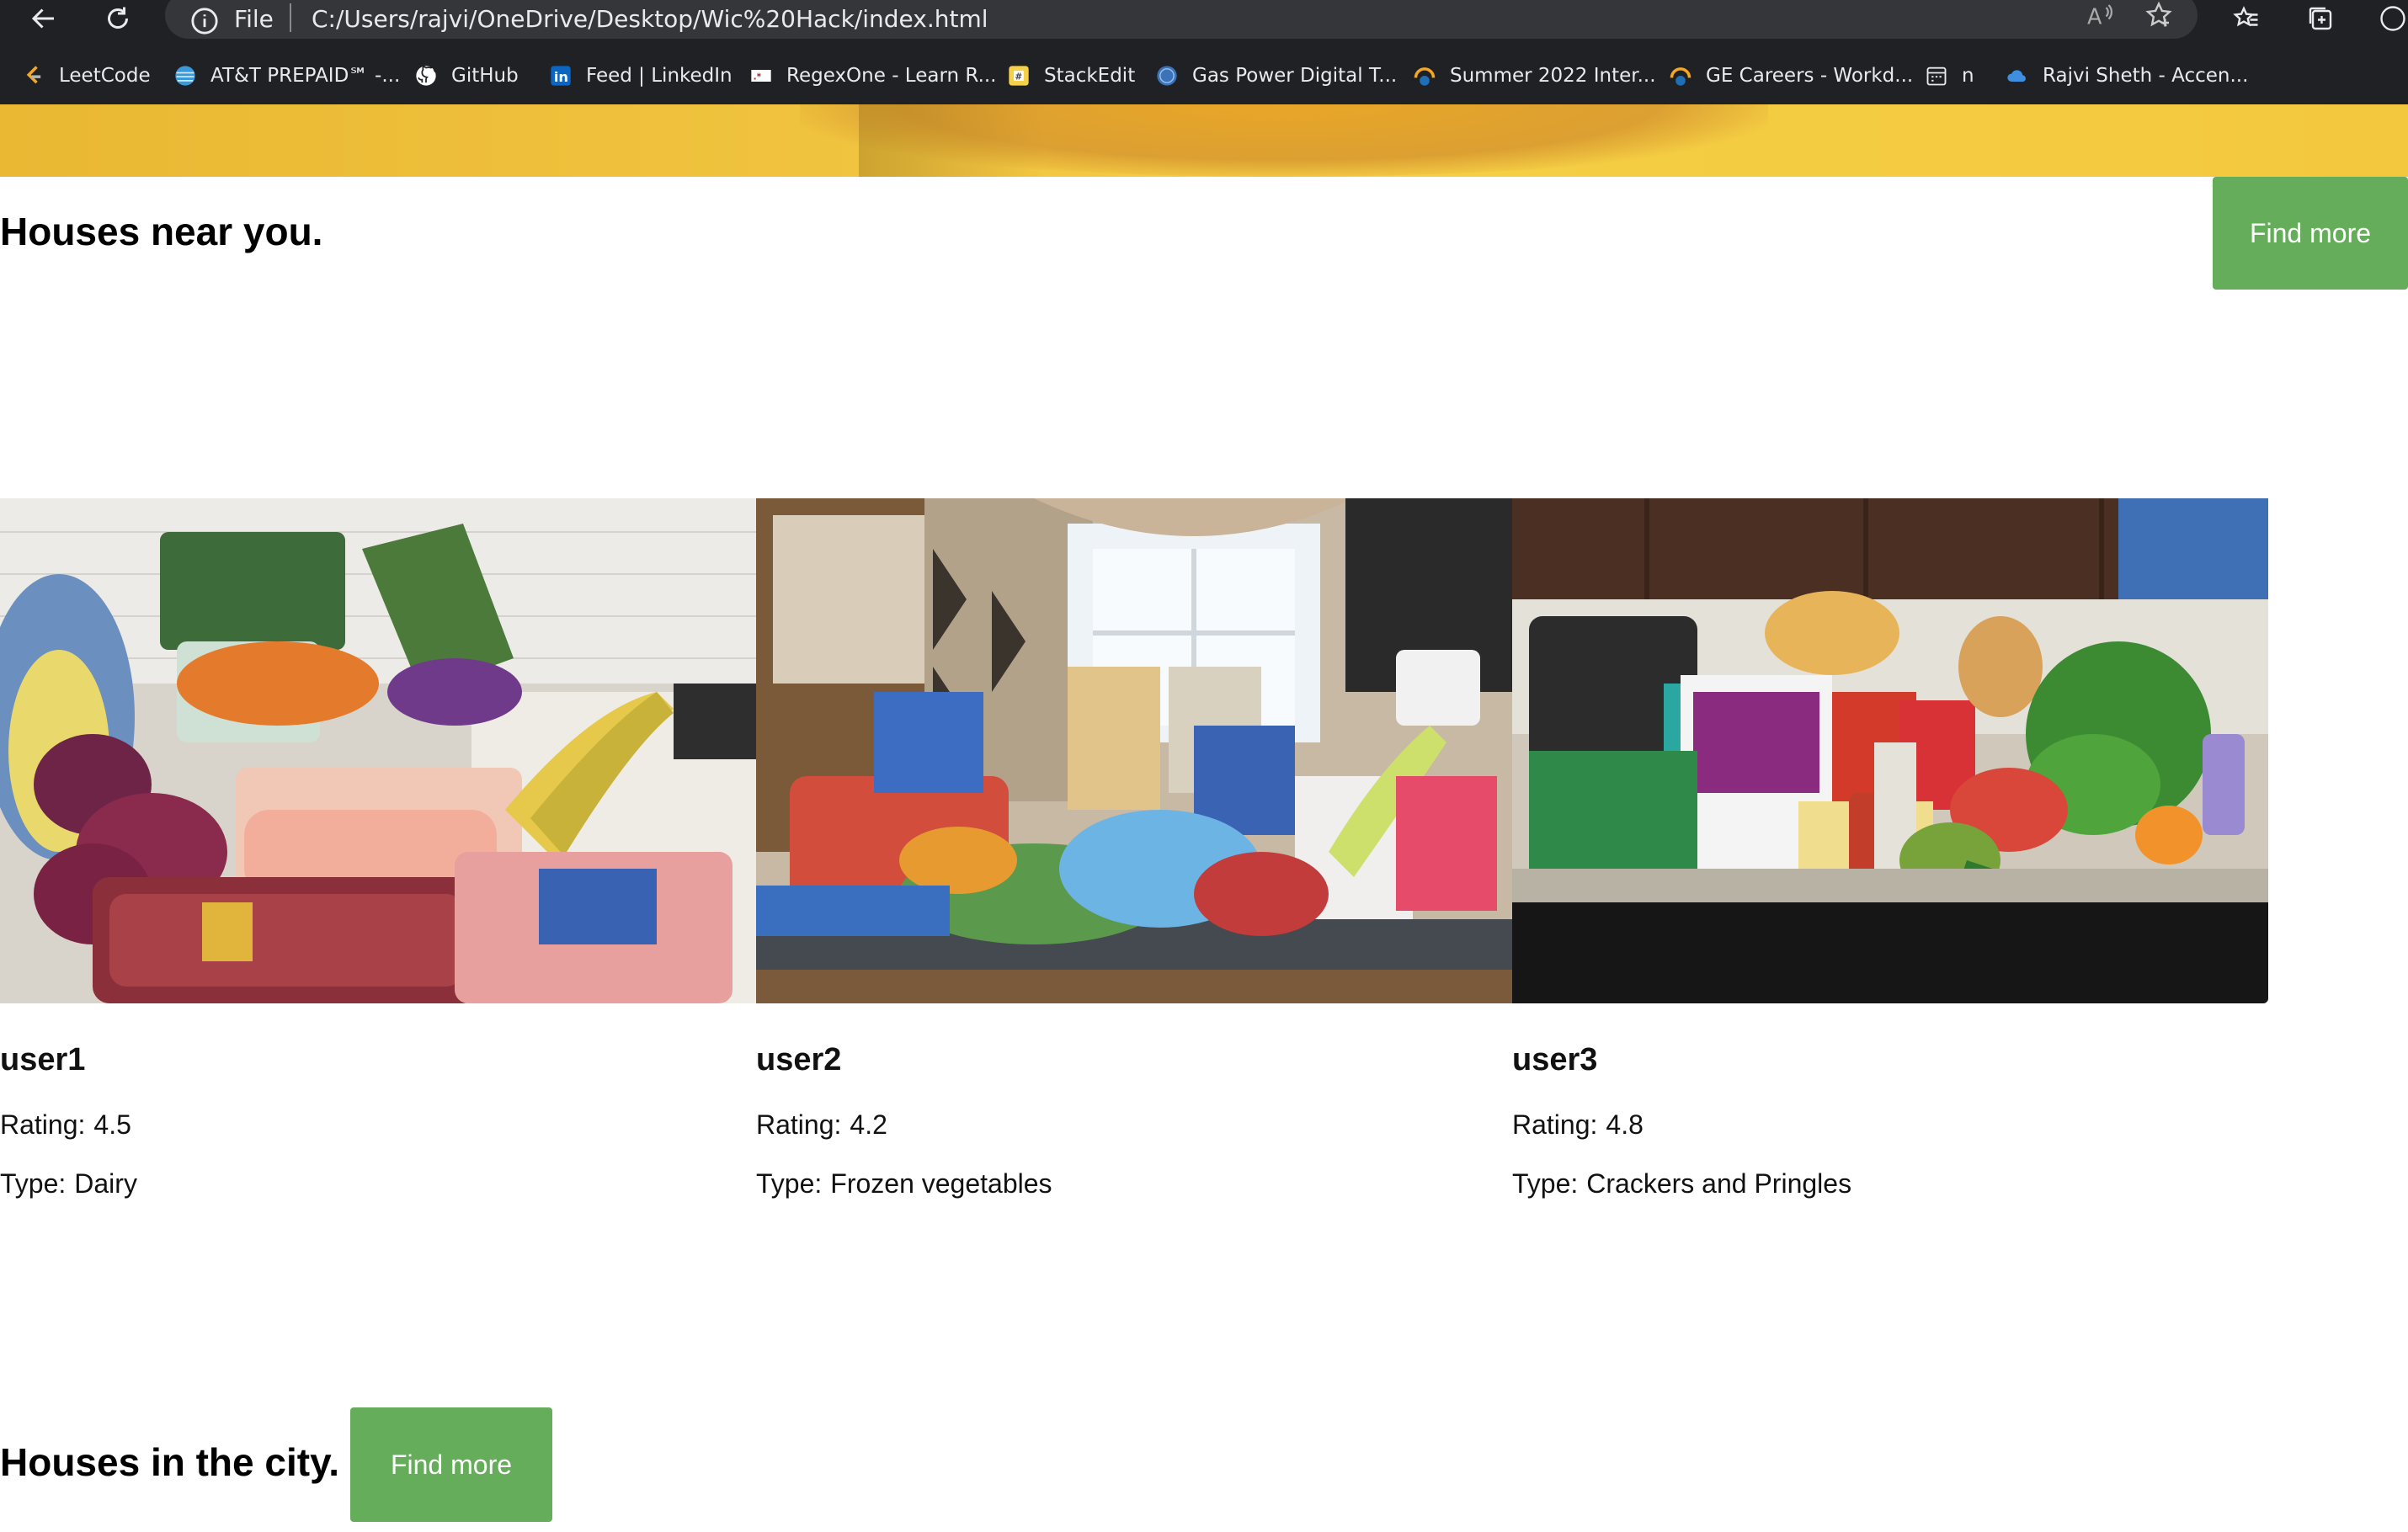  Describe the element at coordinates (105, 76) in the screenshot. I see `bookmark-label: LeetCode` at that location.